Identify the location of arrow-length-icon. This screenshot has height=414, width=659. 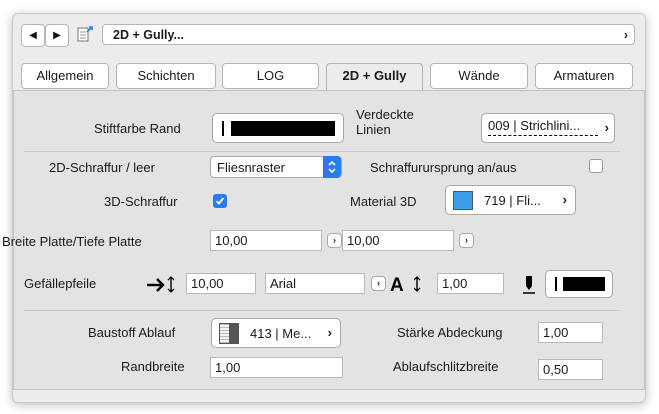
(163, 284).